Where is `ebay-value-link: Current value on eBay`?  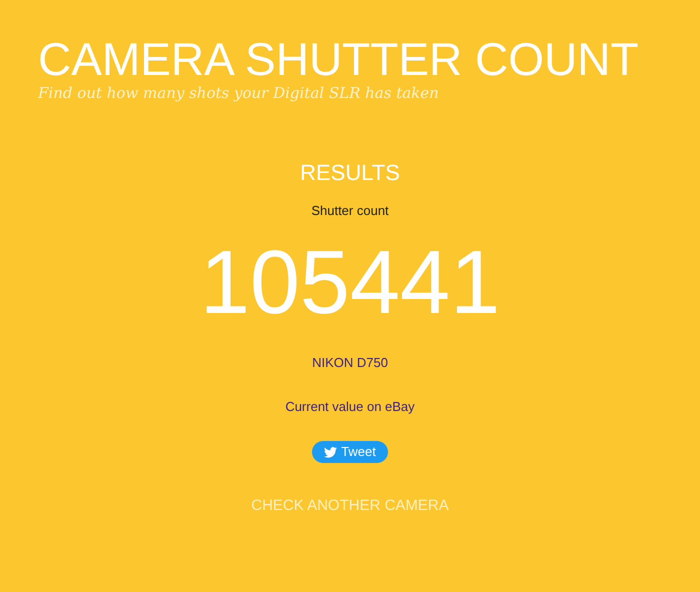 ebay-value-link: Current value on eBay is located at coordinates (350, 407).